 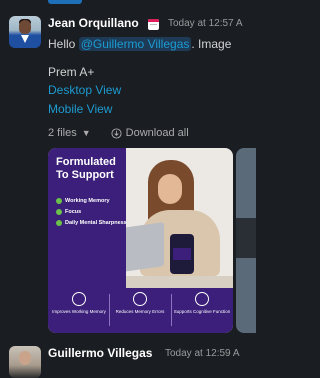 I want to click on files-count: 2 files, so click(x=62, y=133).